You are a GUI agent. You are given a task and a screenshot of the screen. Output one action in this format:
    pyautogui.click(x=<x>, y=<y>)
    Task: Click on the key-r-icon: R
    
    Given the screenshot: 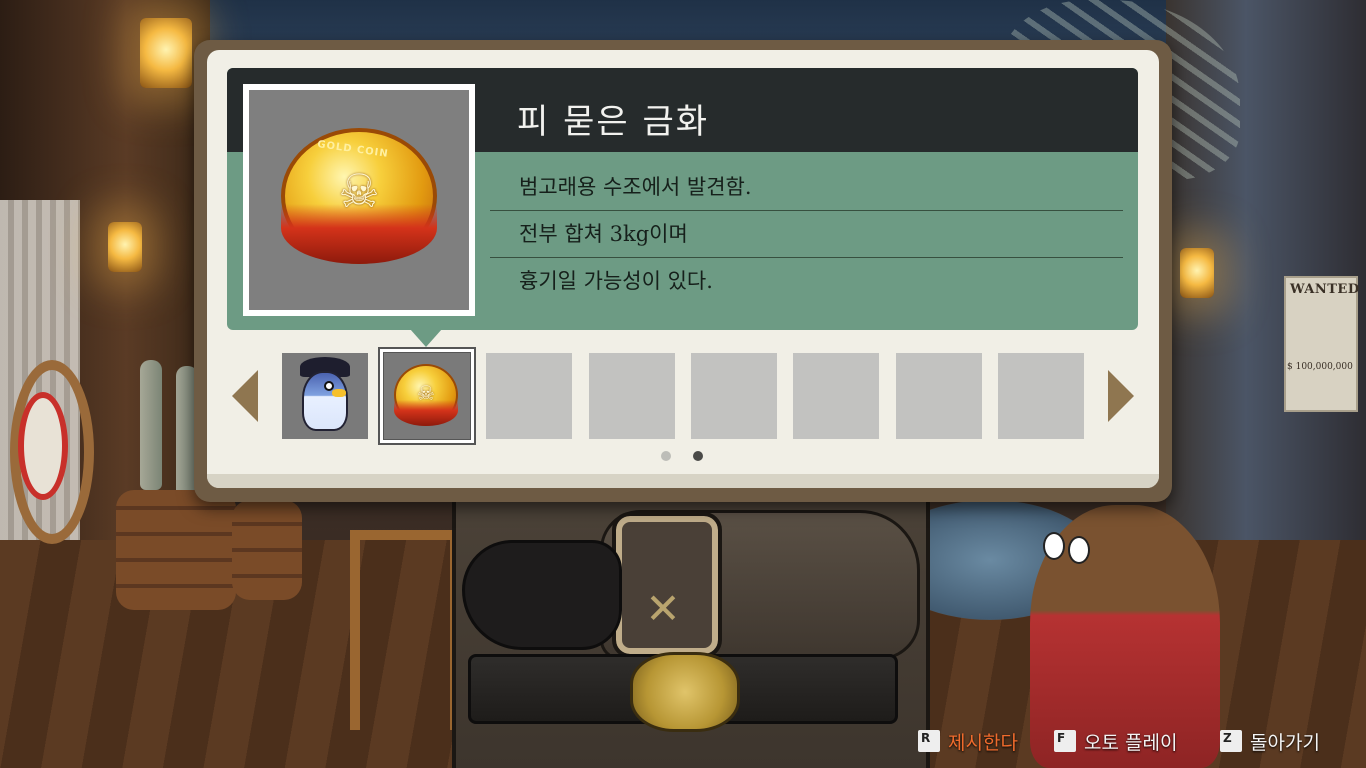 What is the action you would take?
    pyautogui.click(x=929, y=741)
    